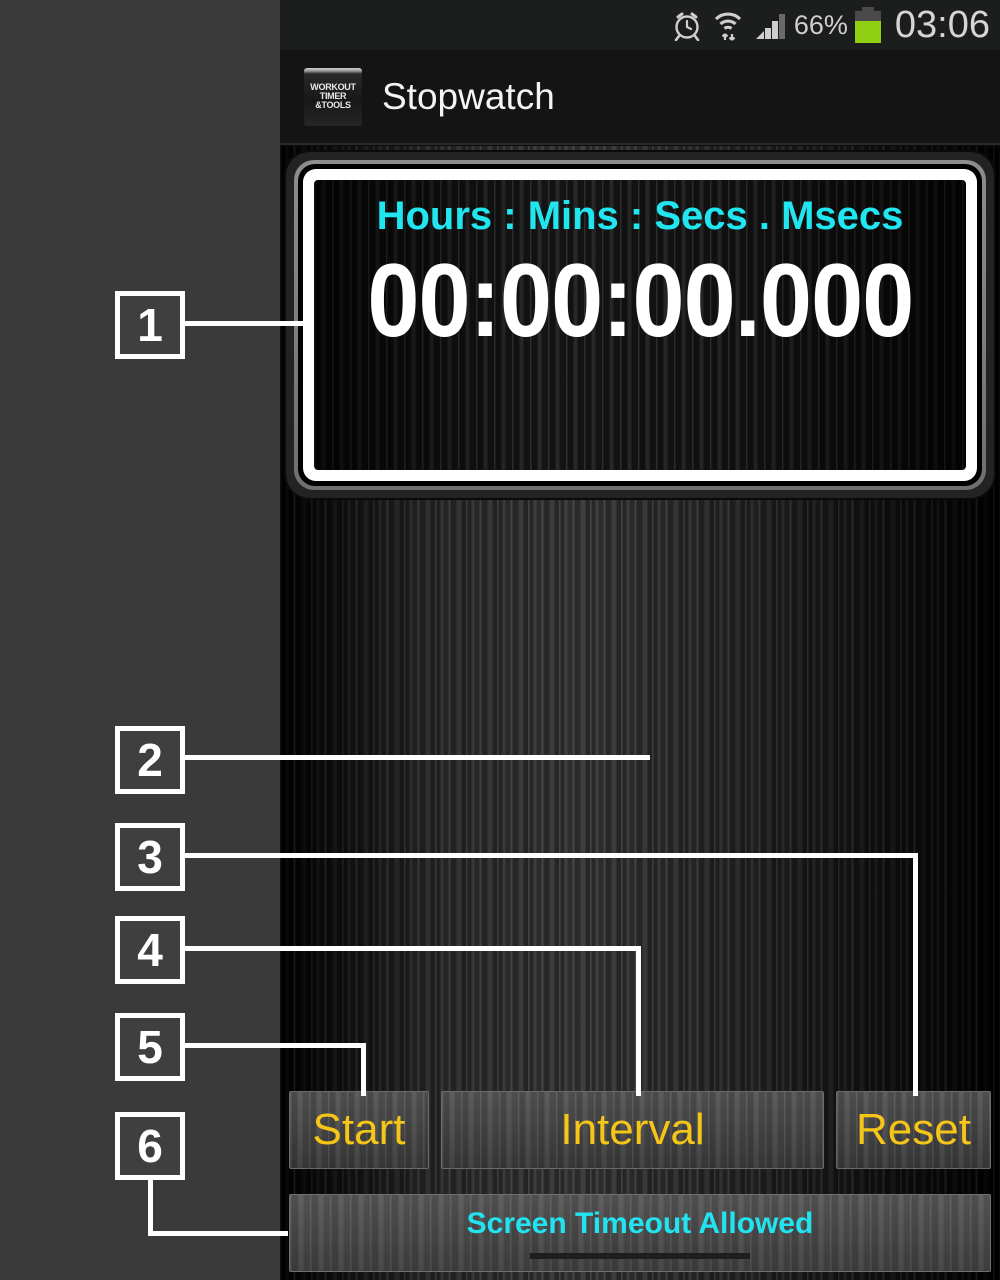 The height and width of the screenshot is (1280, 1000). I want to click on start-button: Start, so click(359, 1130).